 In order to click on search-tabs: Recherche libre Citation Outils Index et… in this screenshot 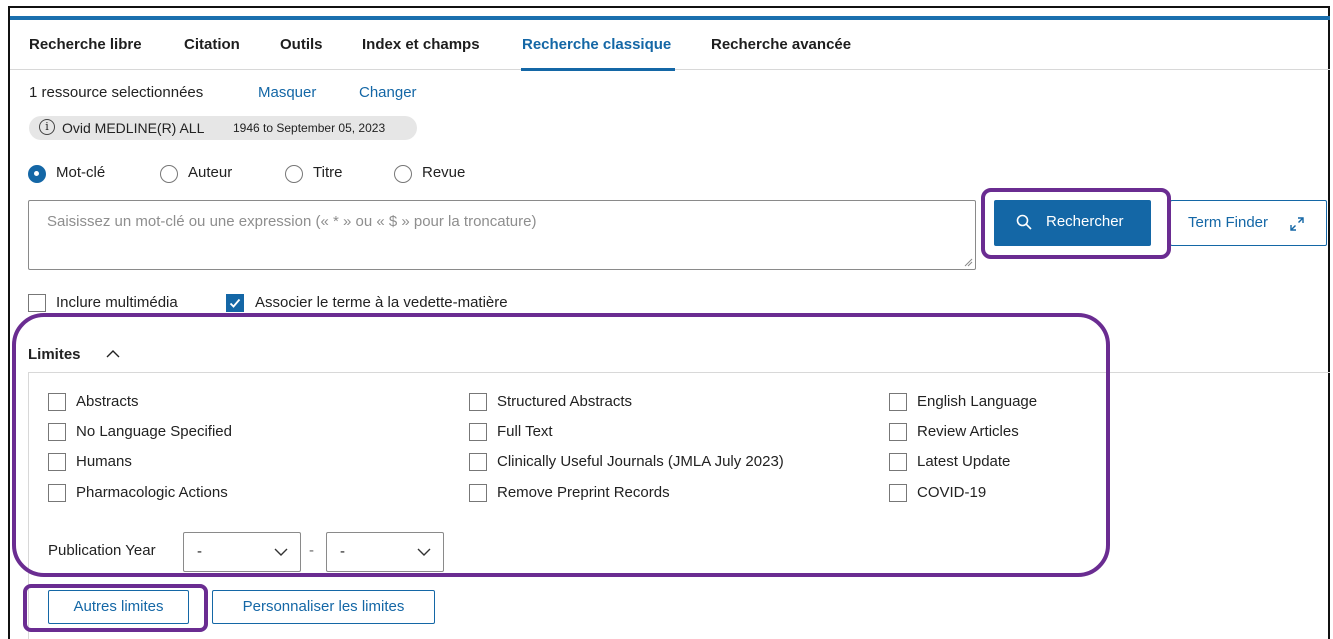, I will do `click(670, 45)`.